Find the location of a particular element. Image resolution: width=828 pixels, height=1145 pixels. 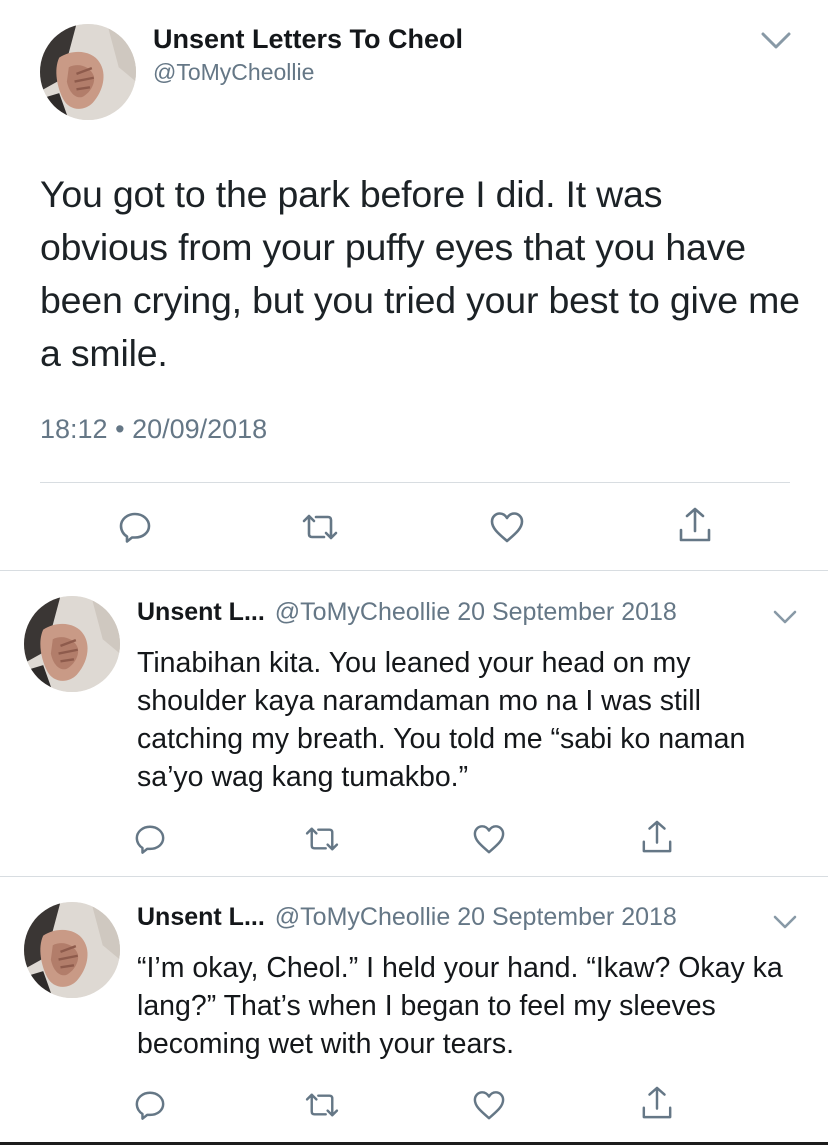

tweet-date: 20/09/2018 is located at coordinates (200, 429).